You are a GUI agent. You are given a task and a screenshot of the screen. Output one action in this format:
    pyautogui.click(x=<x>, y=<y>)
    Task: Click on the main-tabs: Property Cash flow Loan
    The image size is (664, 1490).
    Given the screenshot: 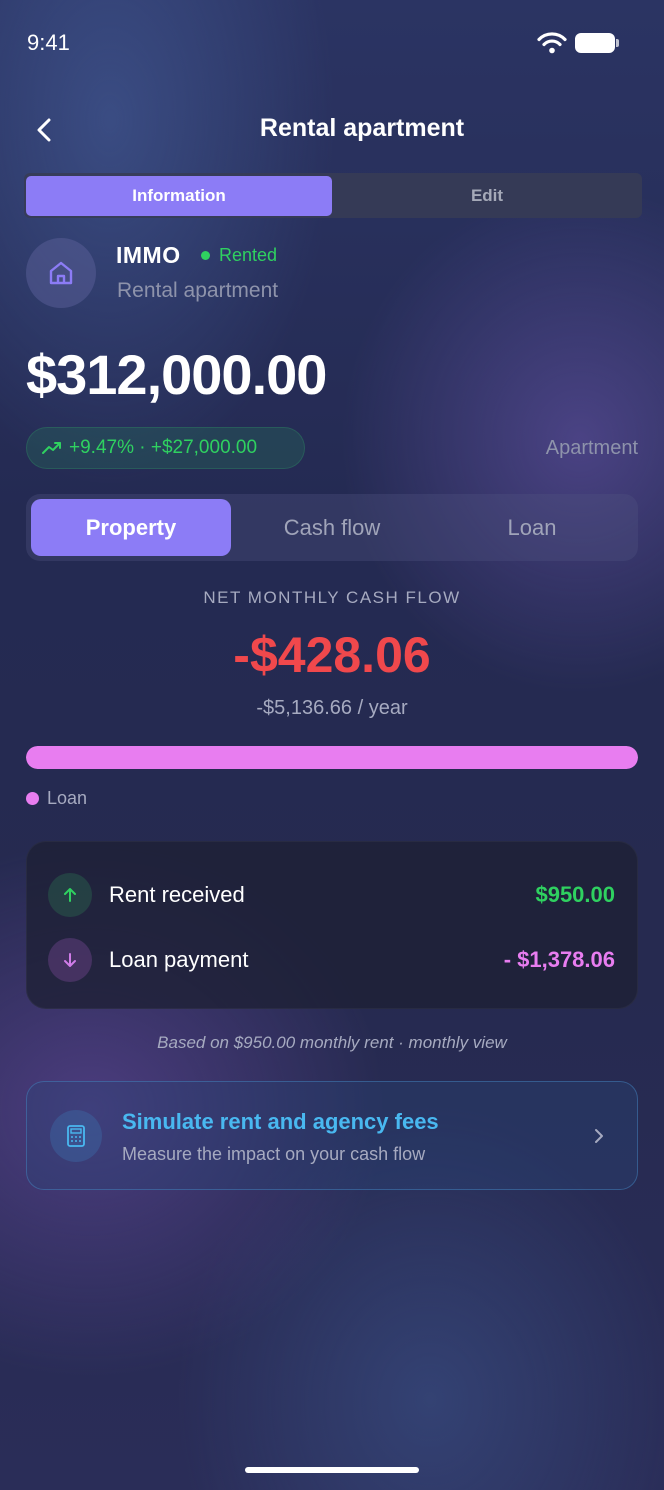 What is the action you would take?
    pyautogui.click(x=332, y=527)
    